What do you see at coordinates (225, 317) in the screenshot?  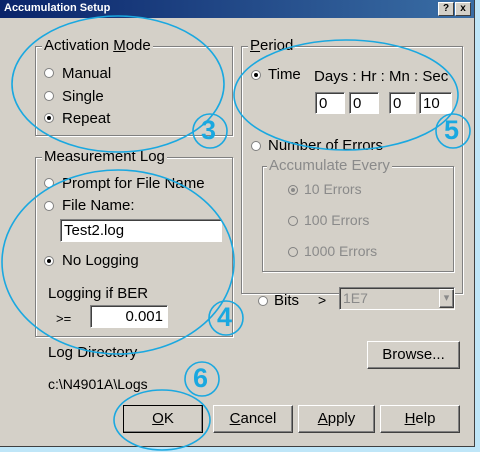 I see `callout-number-4: 4` at bounding box center [225, 317].